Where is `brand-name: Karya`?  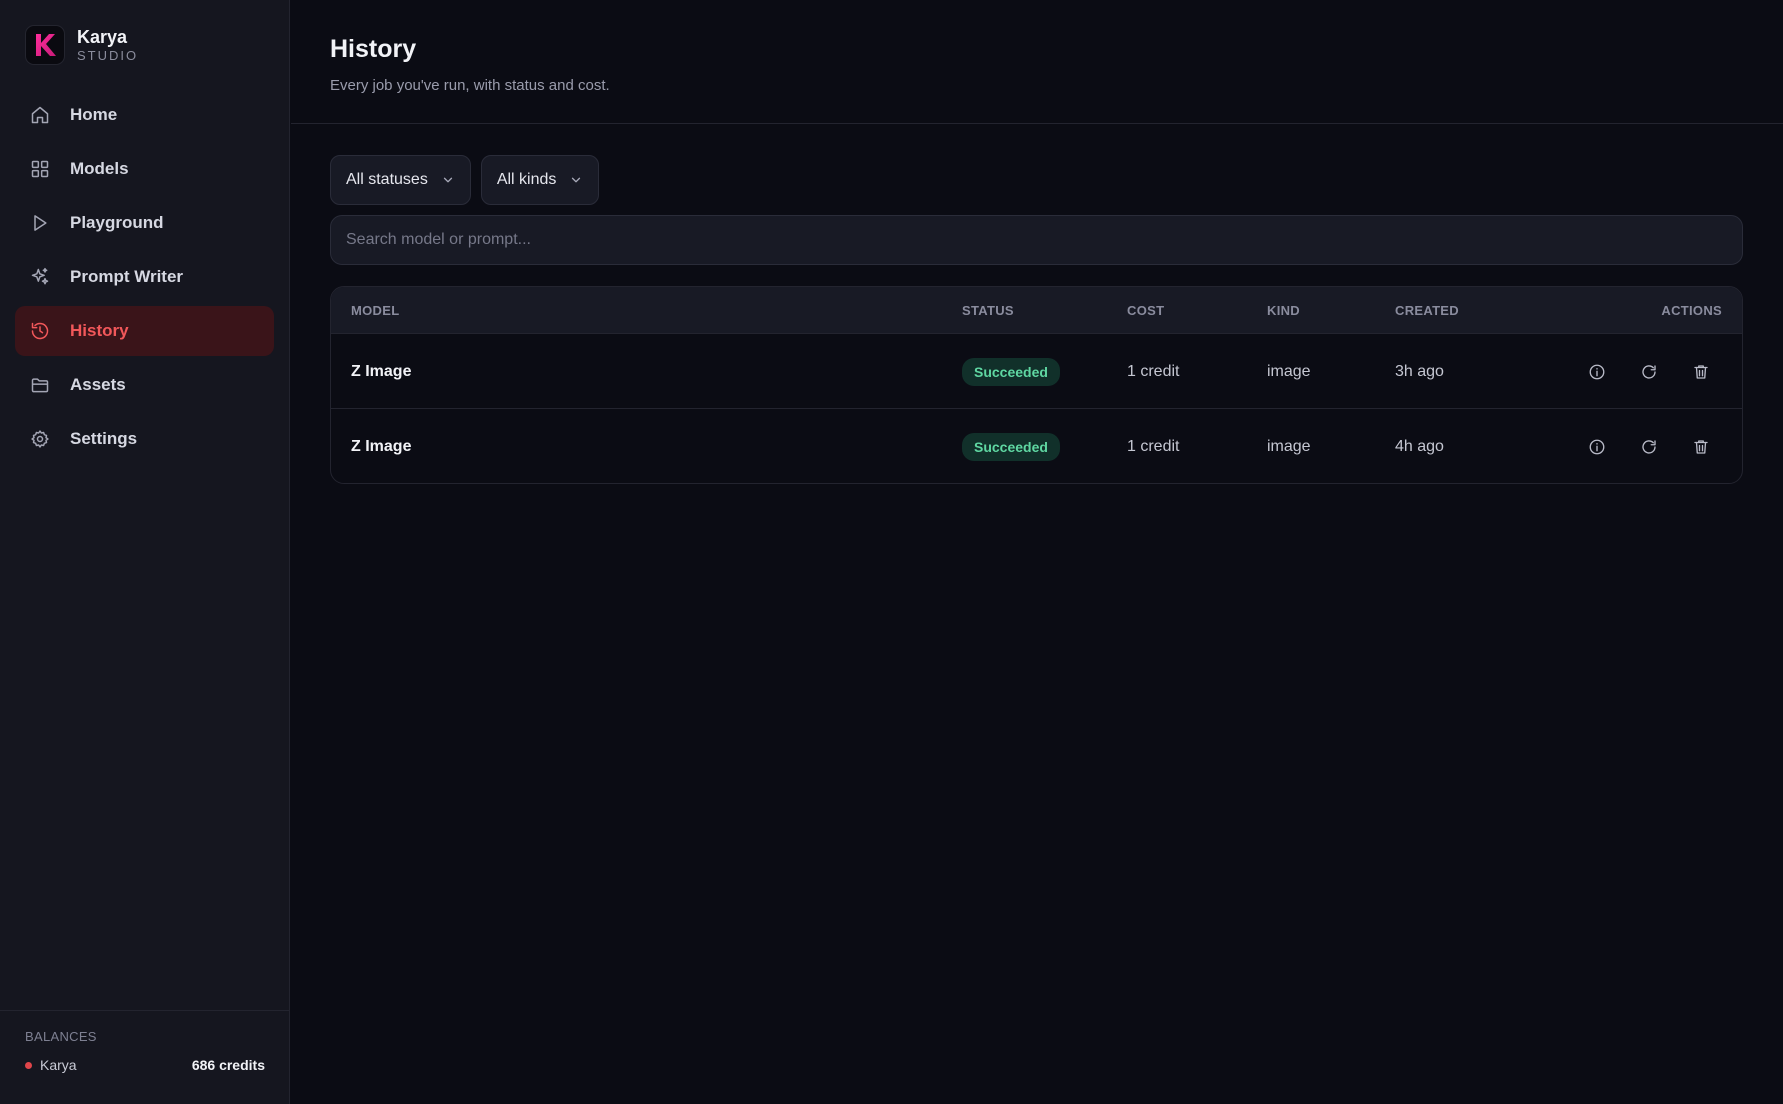
brand-name: Karya is located at coordinates (102, 37).